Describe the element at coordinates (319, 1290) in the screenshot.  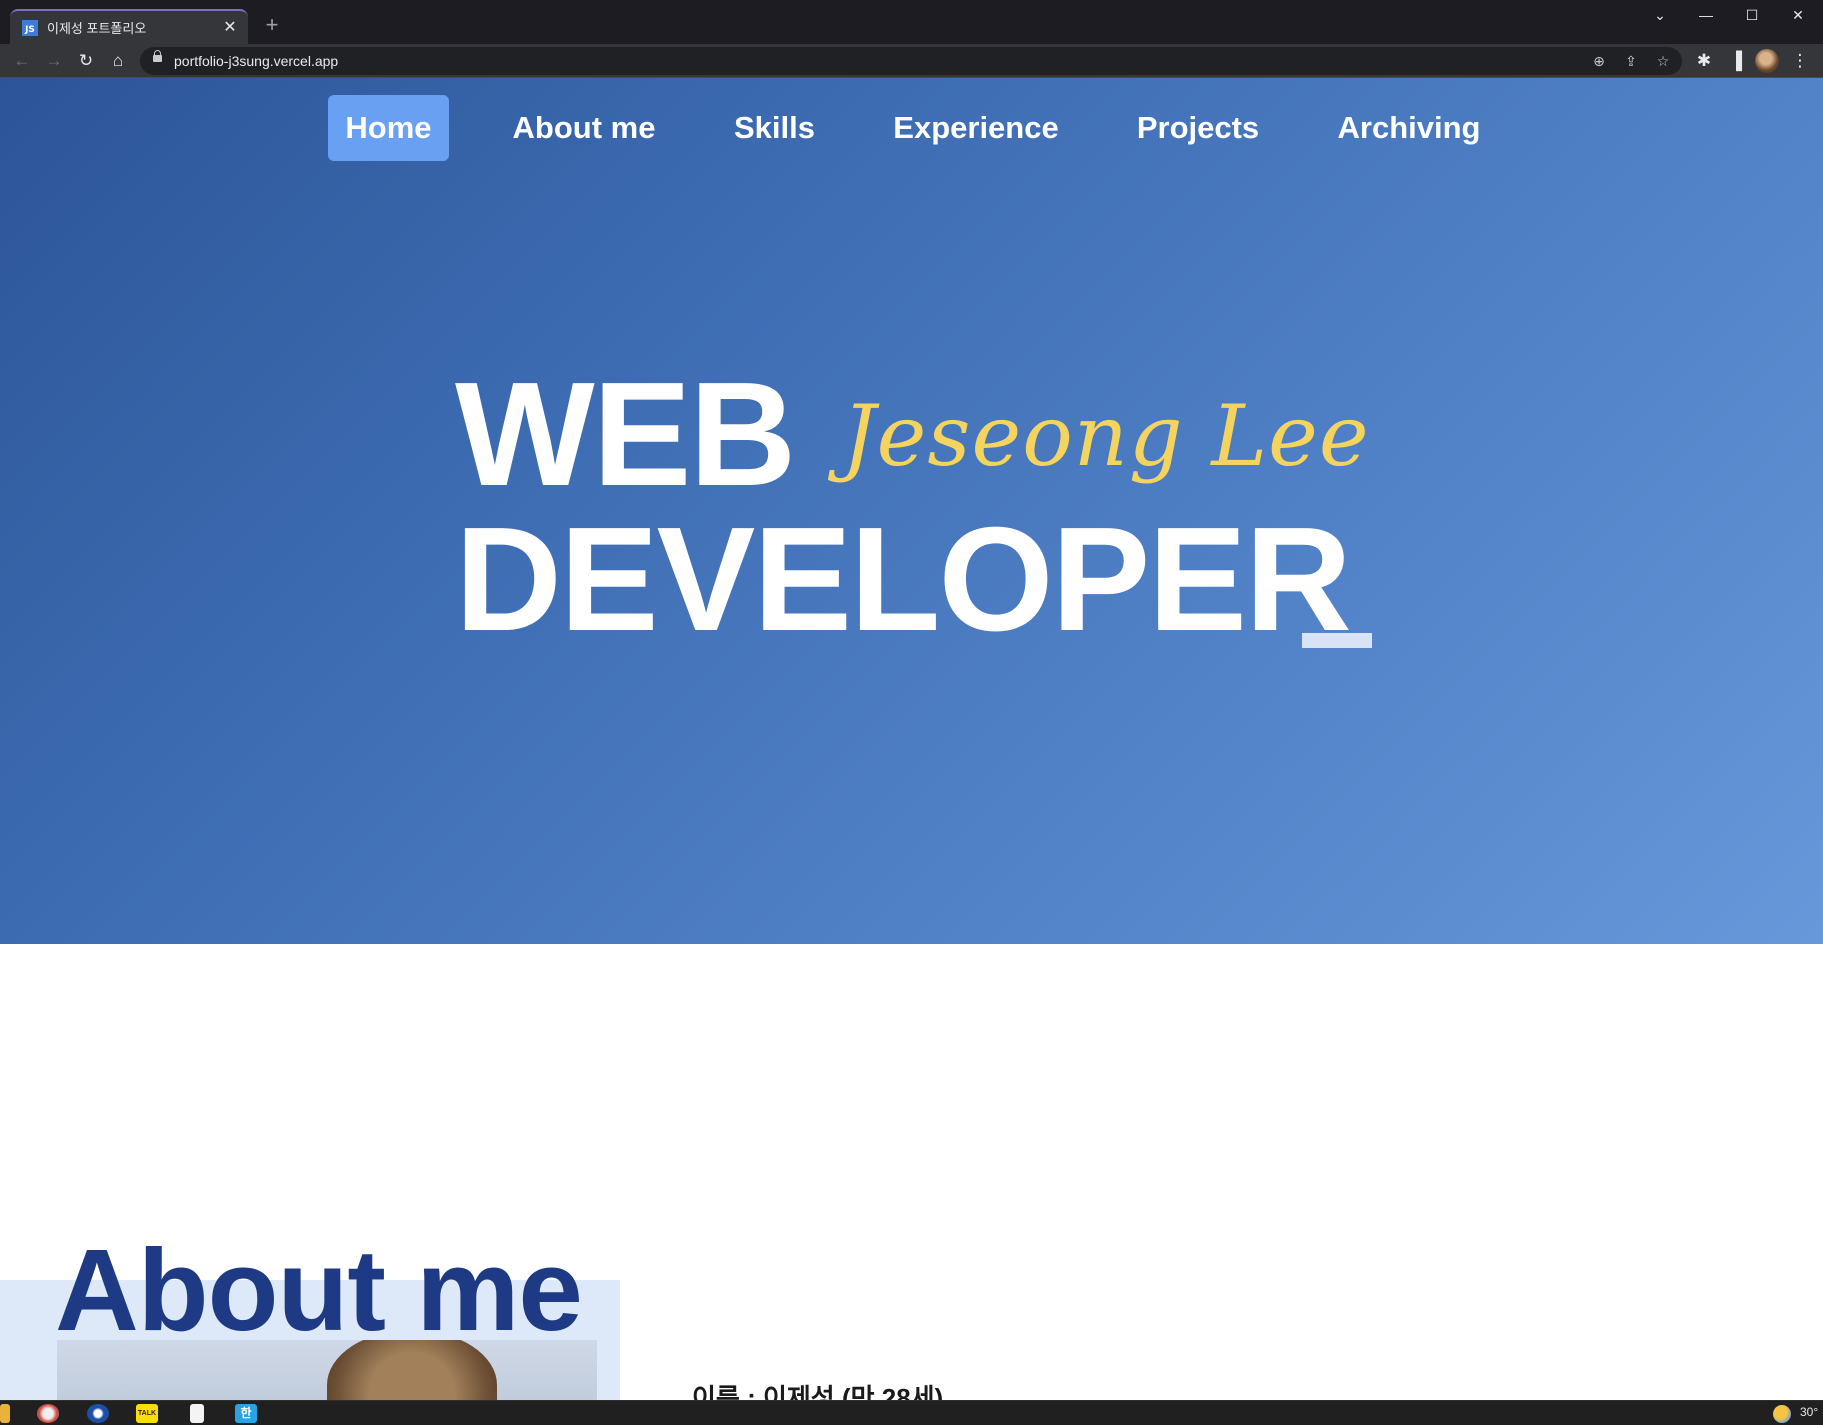
I see `about-section-title: About me` at that location.